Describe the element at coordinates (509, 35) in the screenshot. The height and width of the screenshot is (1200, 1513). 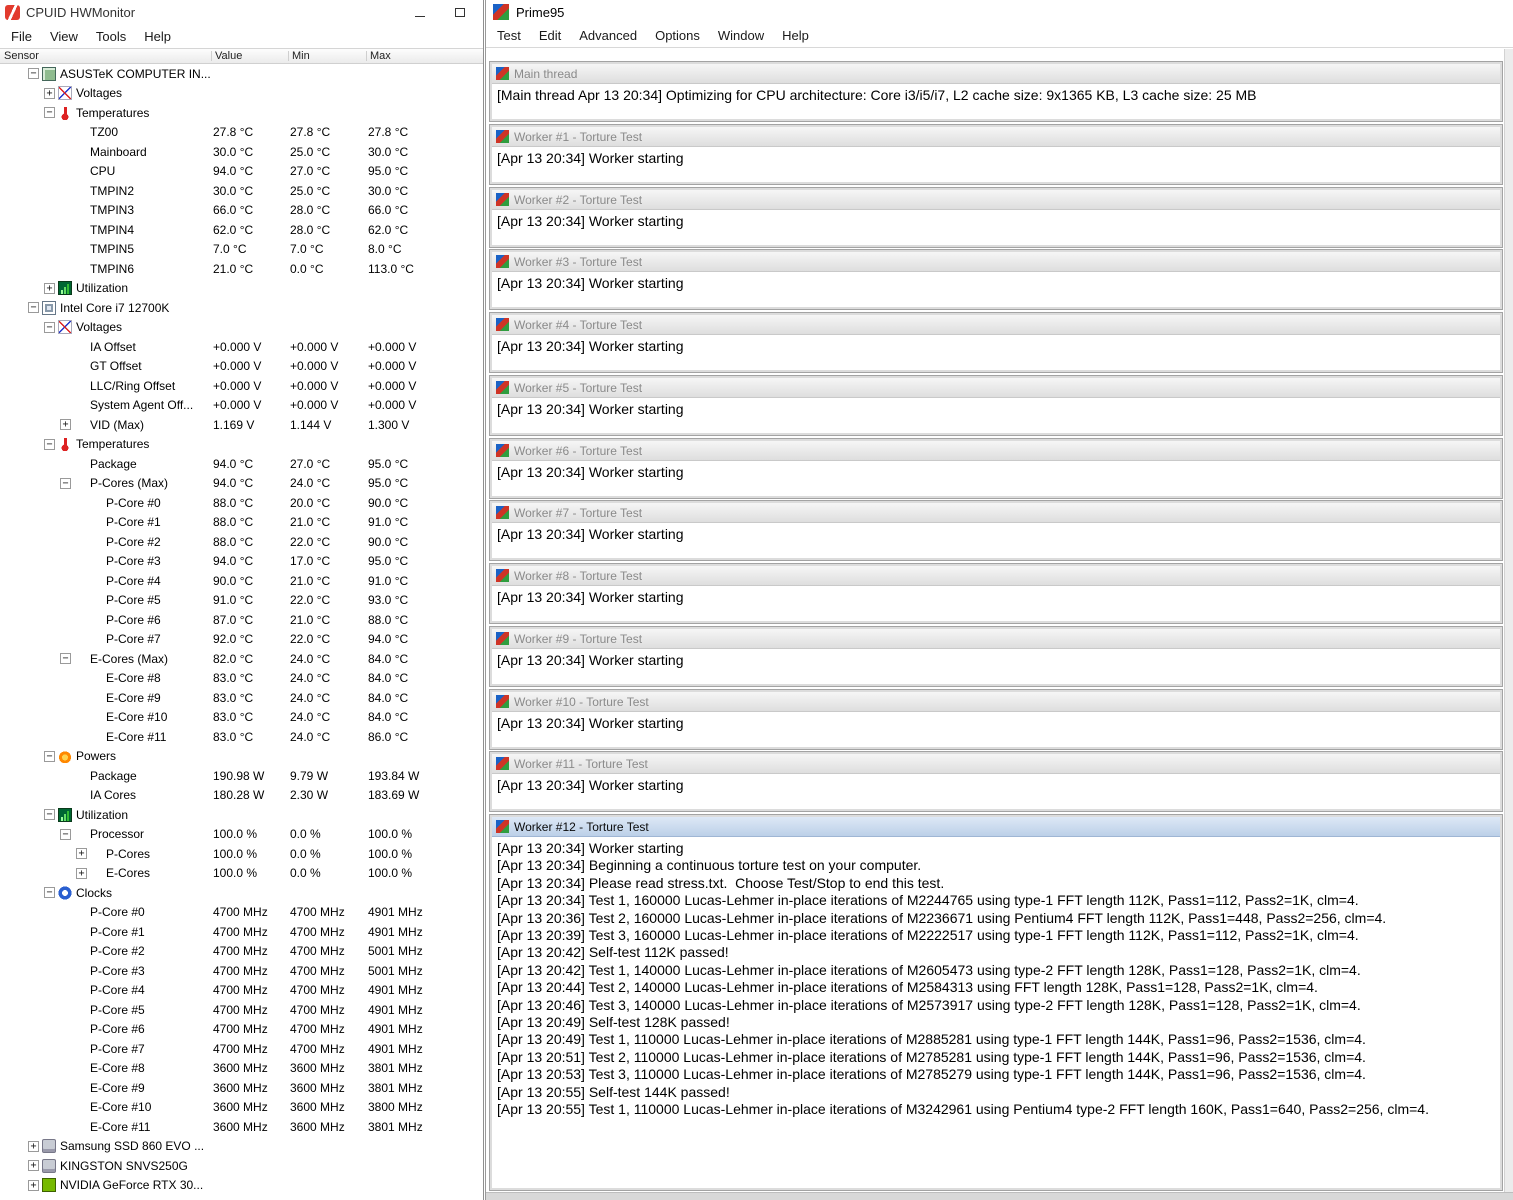
I see `prime95-menu-test: Test` at that location.